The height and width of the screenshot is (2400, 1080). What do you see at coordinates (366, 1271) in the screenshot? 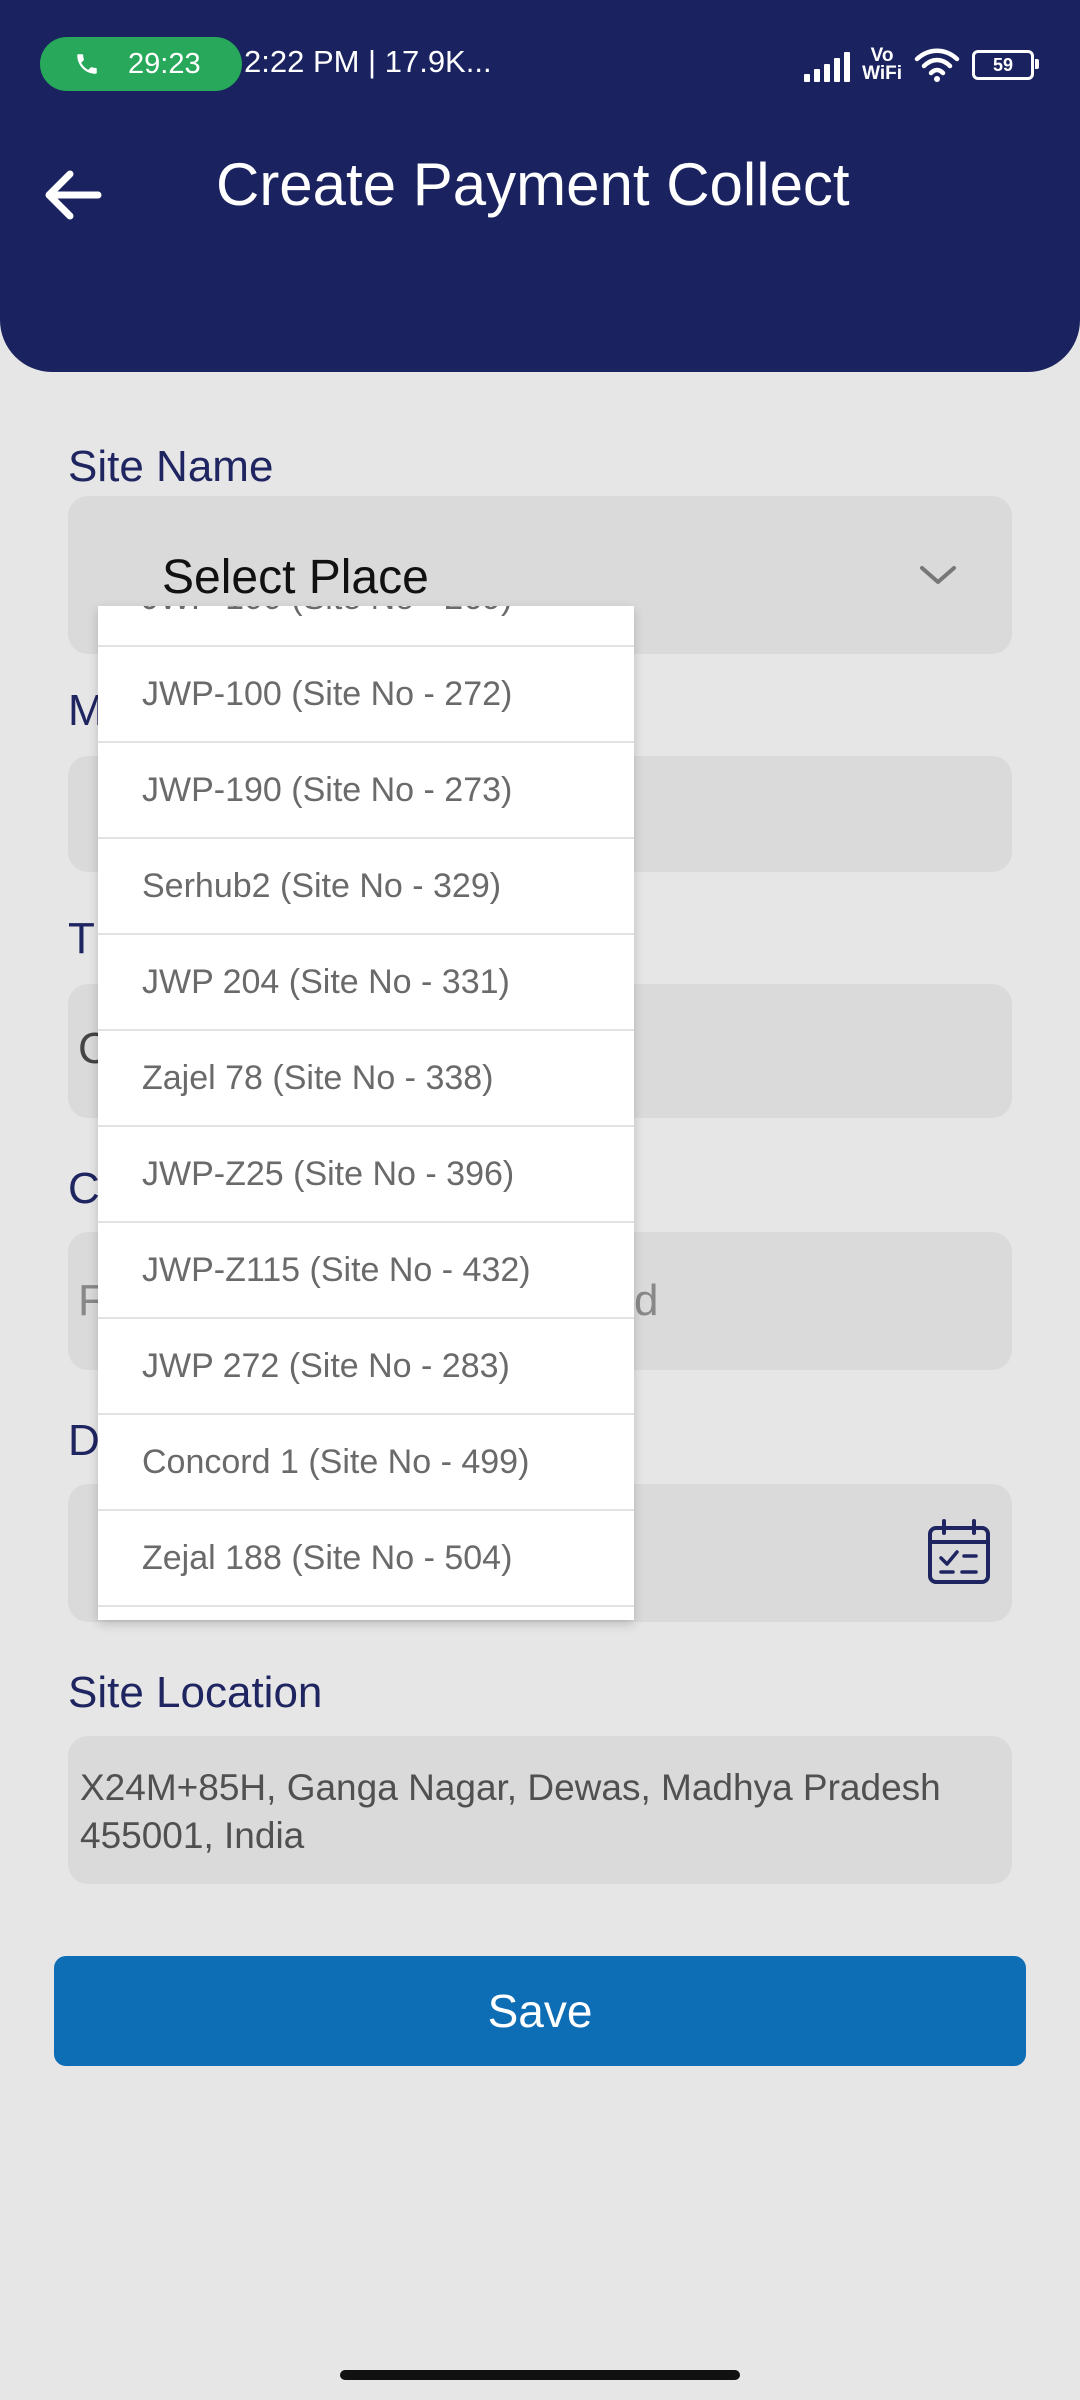
I see `dropdown-item: JWP-Z115 (Site No - 432)` at bounding box center [366, 1271].